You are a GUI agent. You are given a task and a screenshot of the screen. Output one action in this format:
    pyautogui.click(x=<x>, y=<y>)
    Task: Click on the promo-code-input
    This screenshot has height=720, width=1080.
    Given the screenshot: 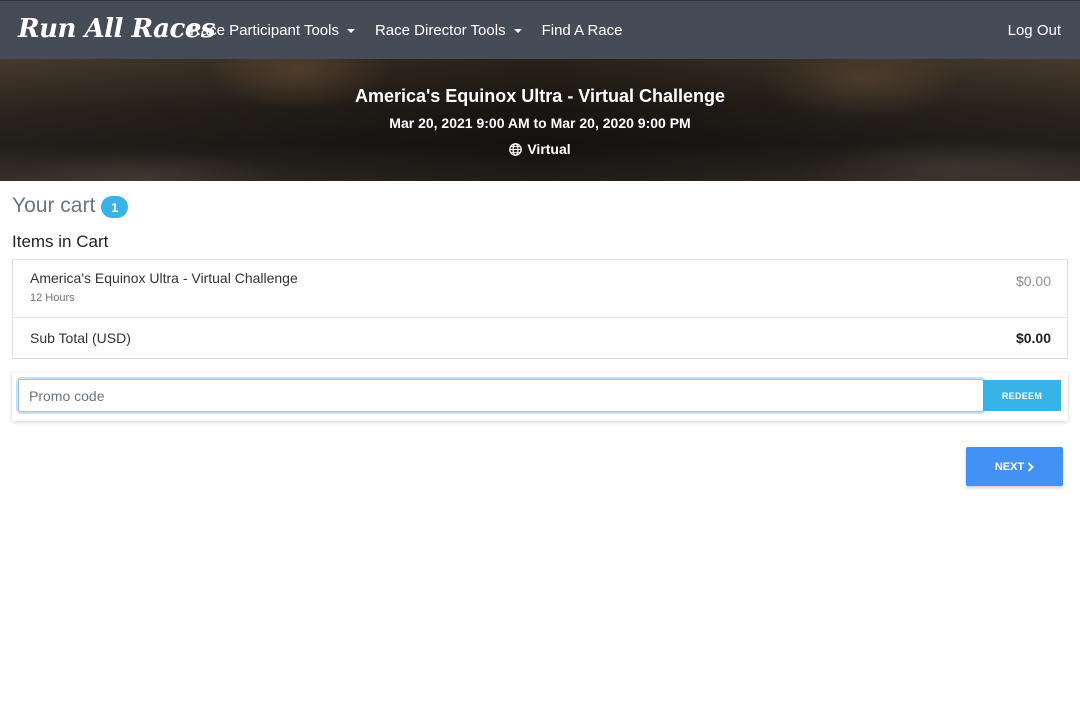 What is the action you would take?
    pyautogui.click(x=501, y=395)
    